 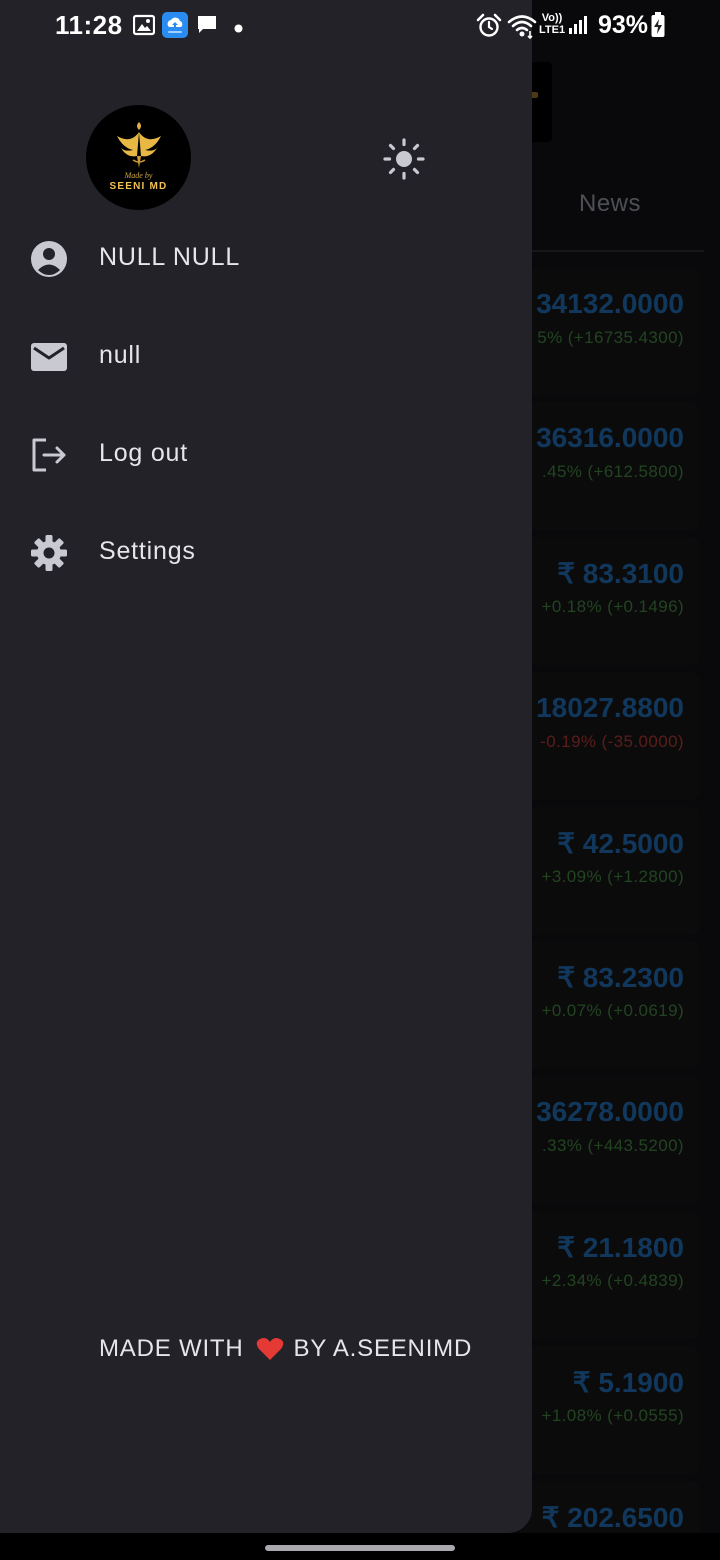 I want to click on alarm-icon, so click(x=489, y=28).